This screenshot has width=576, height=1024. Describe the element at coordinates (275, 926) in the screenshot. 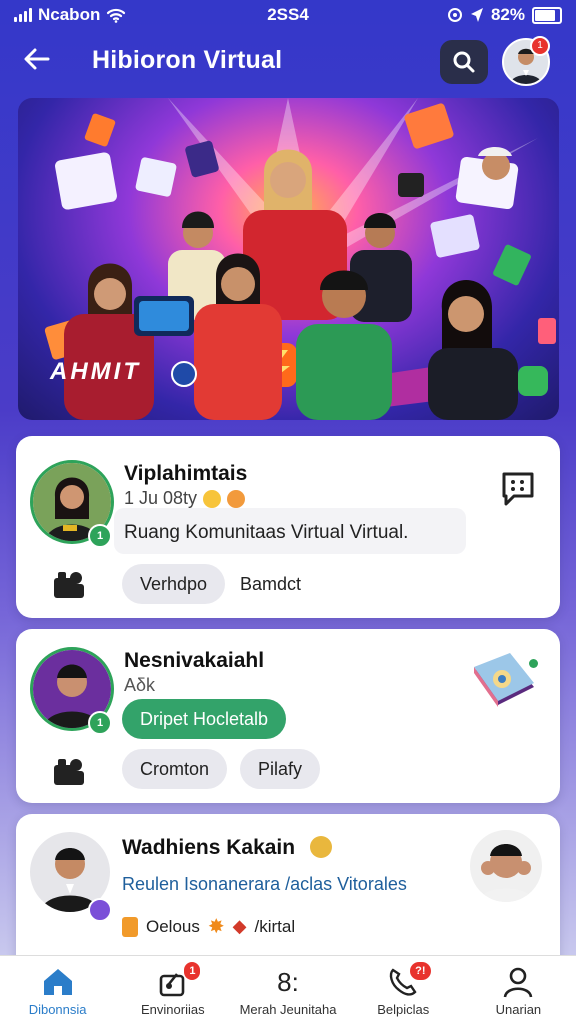

I see `tag-label-2: /kirtal` at that location.